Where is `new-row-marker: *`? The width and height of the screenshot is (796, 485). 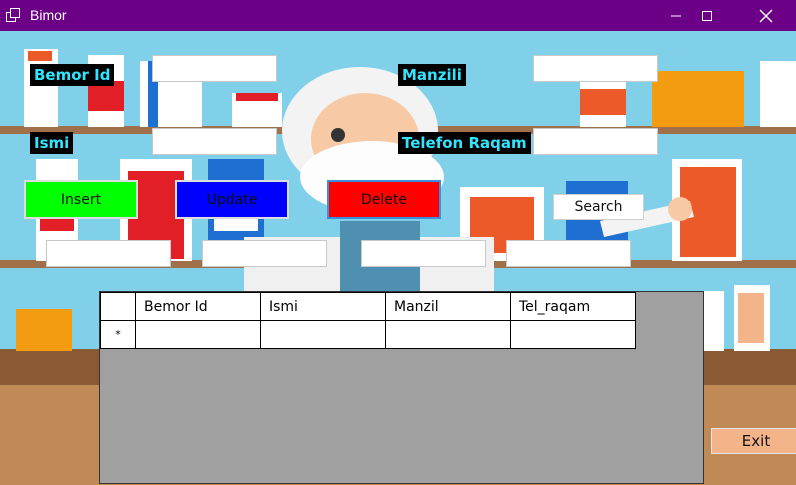
new-row-marker: * is located at coordinates (118, 334).